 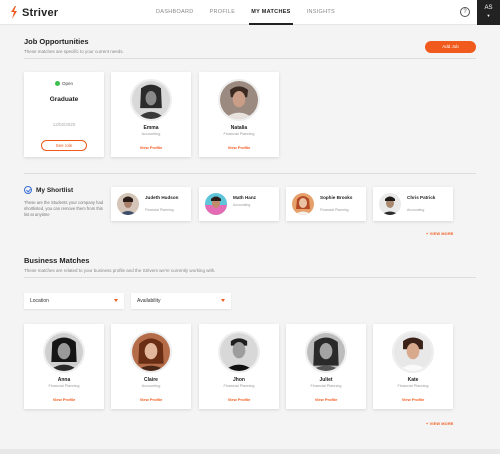 I want to click on business-view-more-link: + VIEW MORE, so click(x=440, y=424).